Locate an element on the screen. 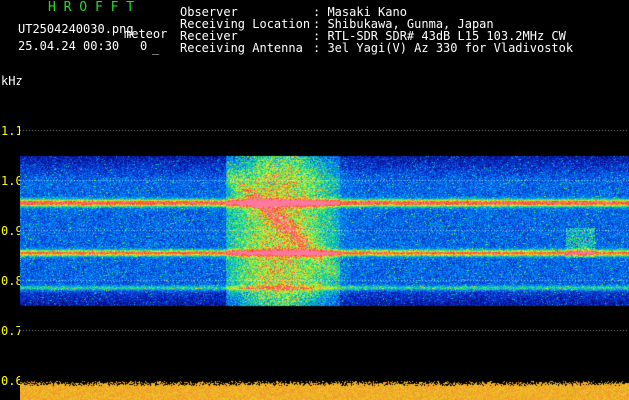 The height and width of the screenshot is (400, 629). filename-label: UT2504240030.png is located at coordinates (76, 29).